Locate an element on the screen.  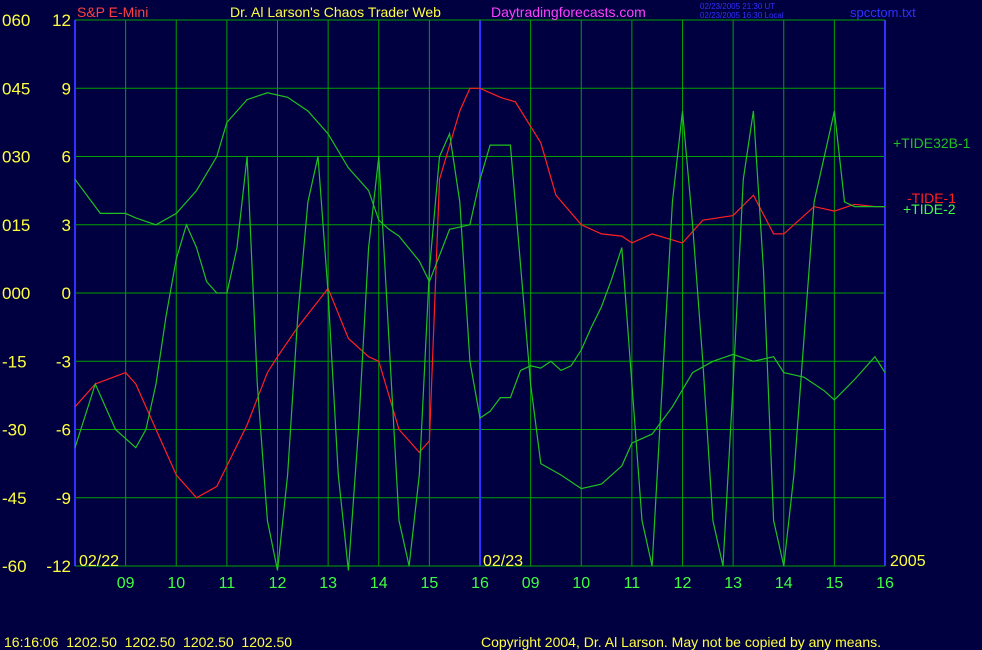
left-tick-label: -30 is located at coordinates (14, 430).